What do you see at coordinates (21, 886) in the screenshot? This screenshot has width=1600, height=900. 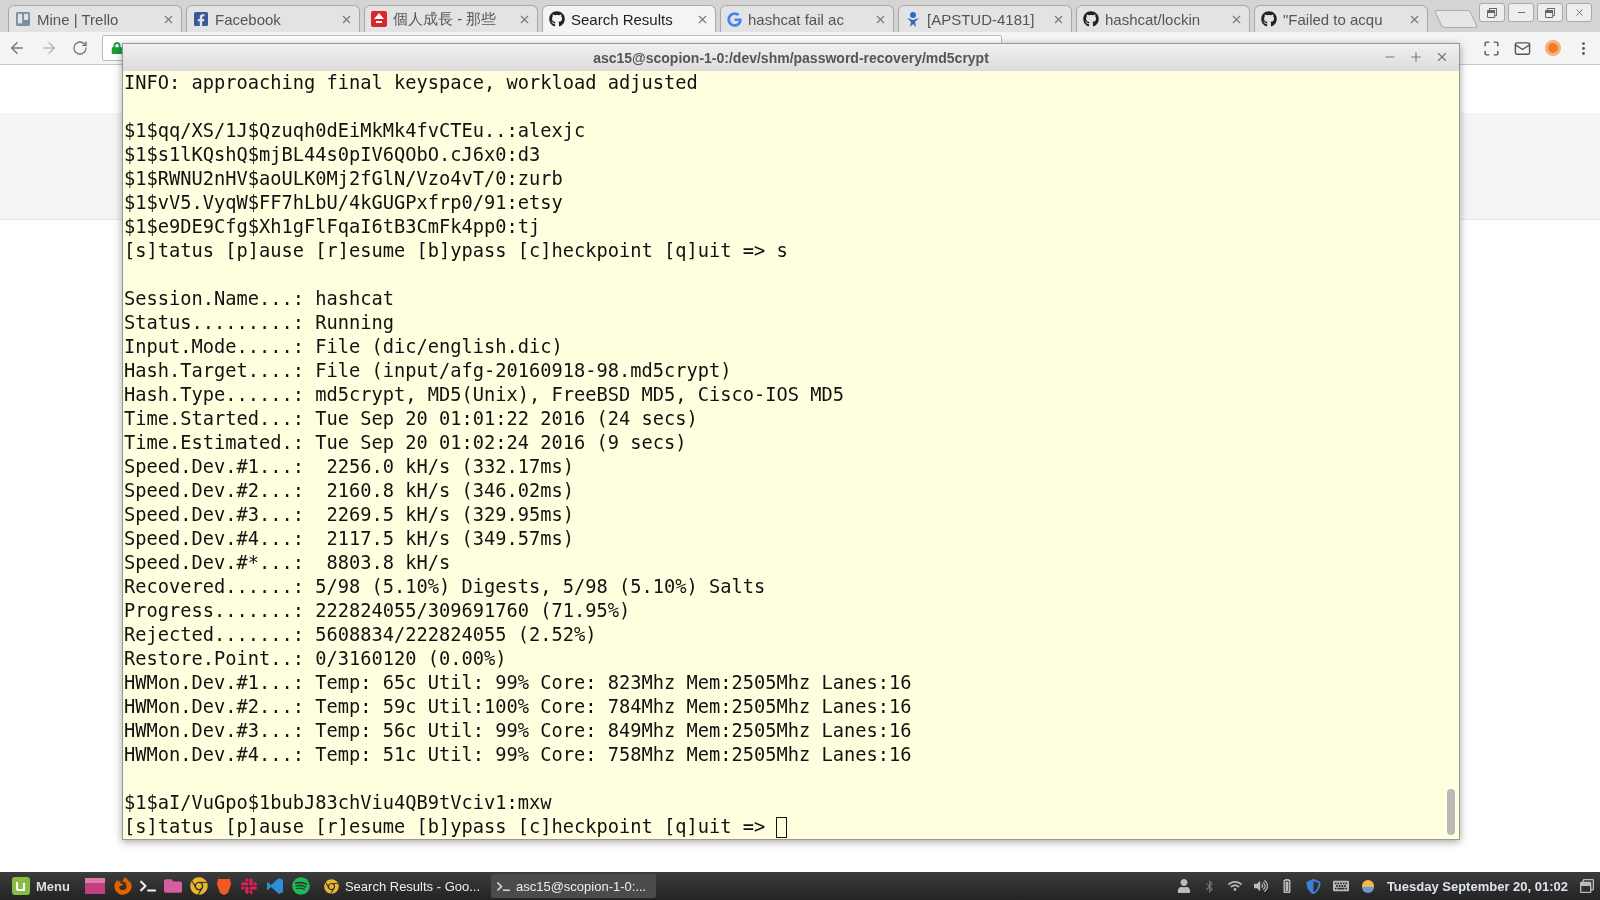 I see `mint-logo-icon` at bounding box center [21, 886].